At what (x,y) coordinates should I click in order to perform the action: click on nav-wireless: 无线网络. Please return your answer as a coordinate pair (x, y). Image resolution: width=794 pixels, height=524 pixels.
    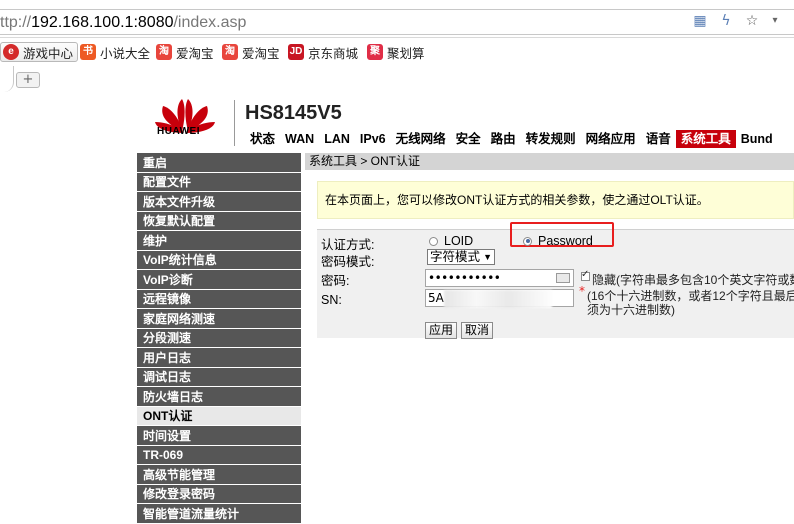
    Looking at the image, I should click on (421, 139).